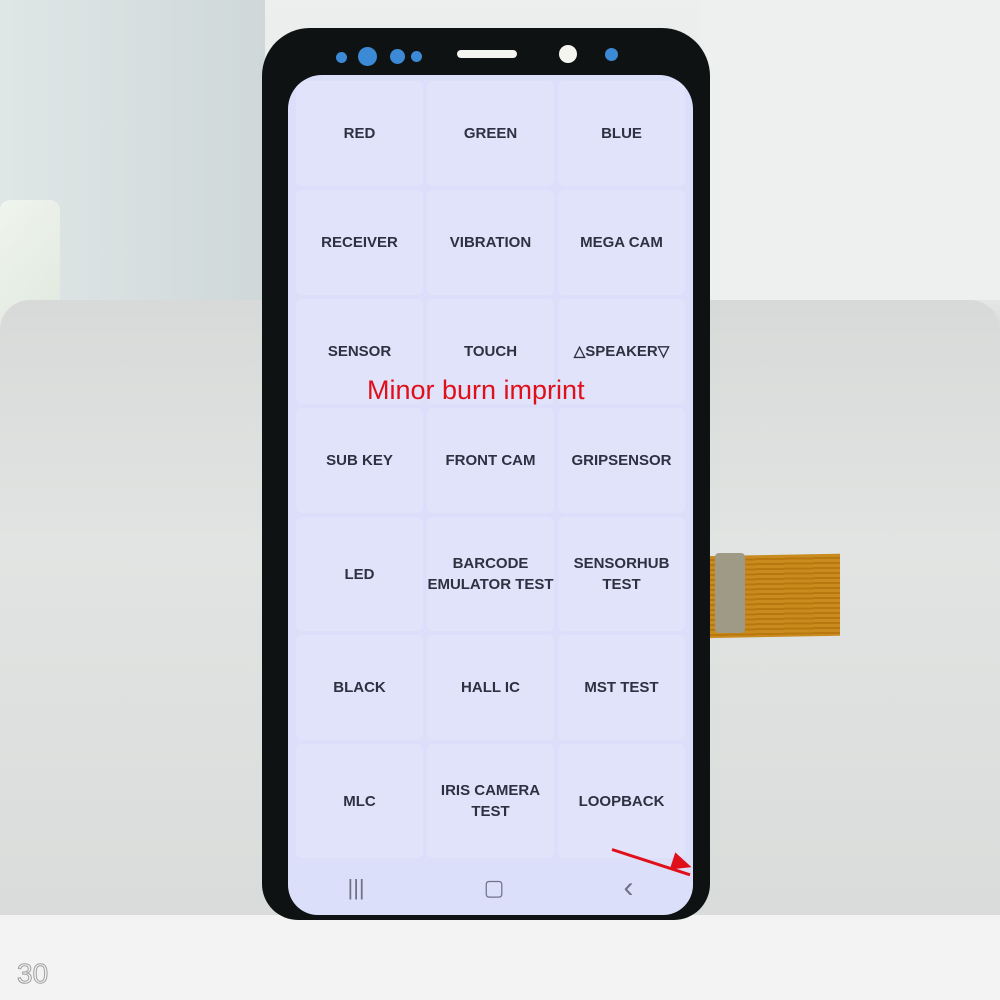  I want to click on test-button-mlc: MLC, so click(359, 801).